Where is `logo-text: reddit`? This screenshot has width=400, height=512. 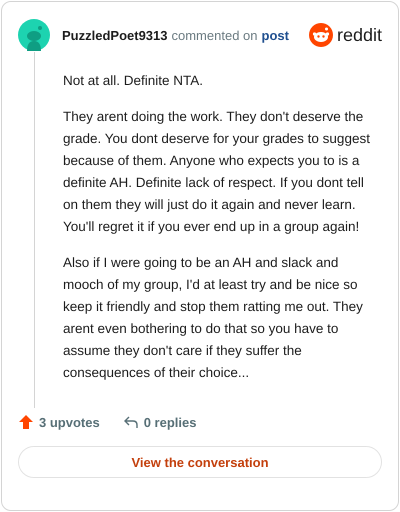 logo-text: reddit is located at coordinates (359, 35).